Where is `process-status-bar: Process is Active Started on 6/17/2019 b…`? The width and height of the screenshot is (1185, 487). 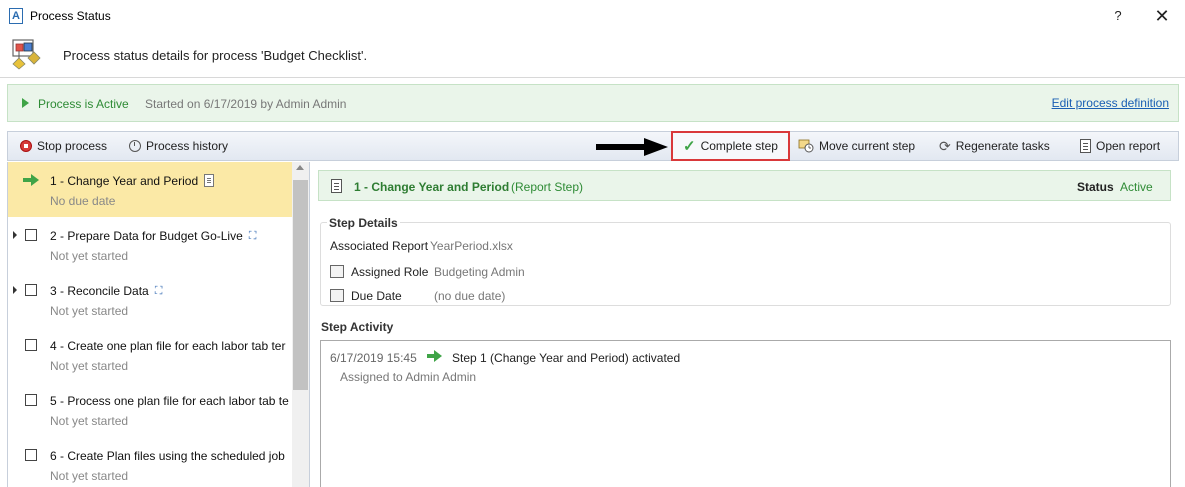
process-status-bar: Process is Active Started on 6/17/2019 b… is located at coordinates (593, 103).